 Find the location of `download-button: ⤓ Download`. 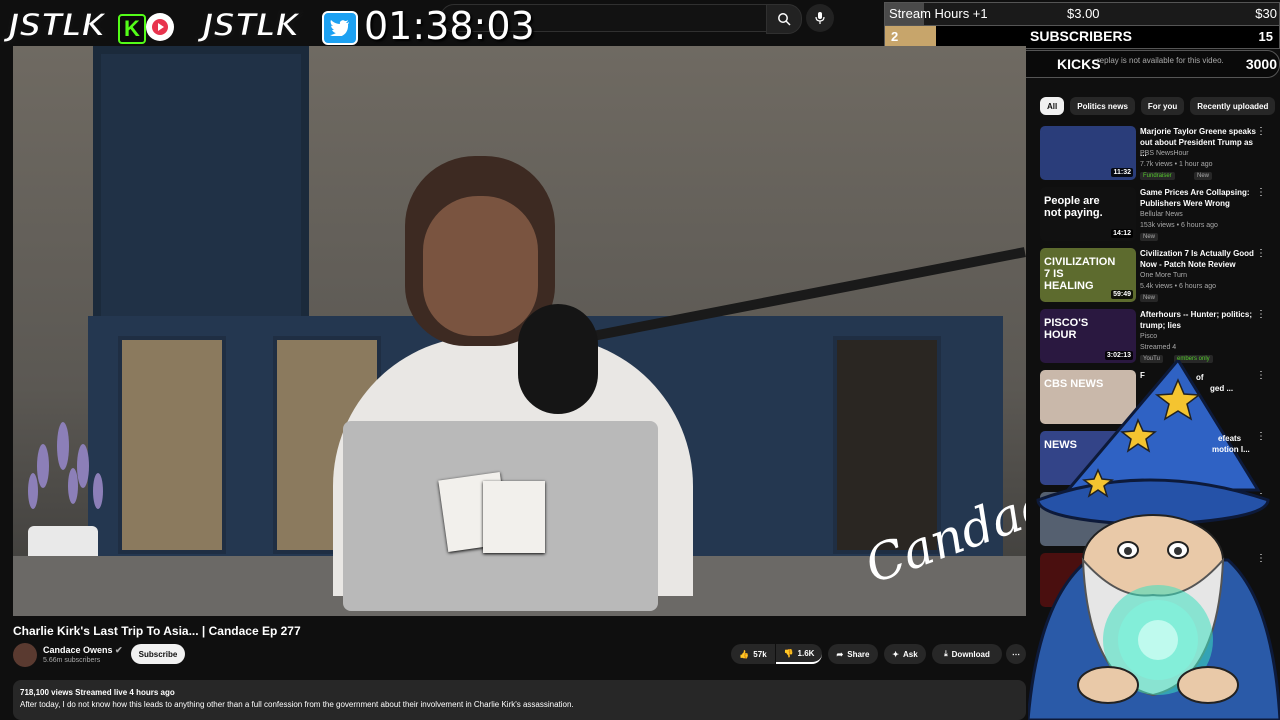

download-button: ⤓ Download is located at coordinates (967, 654).